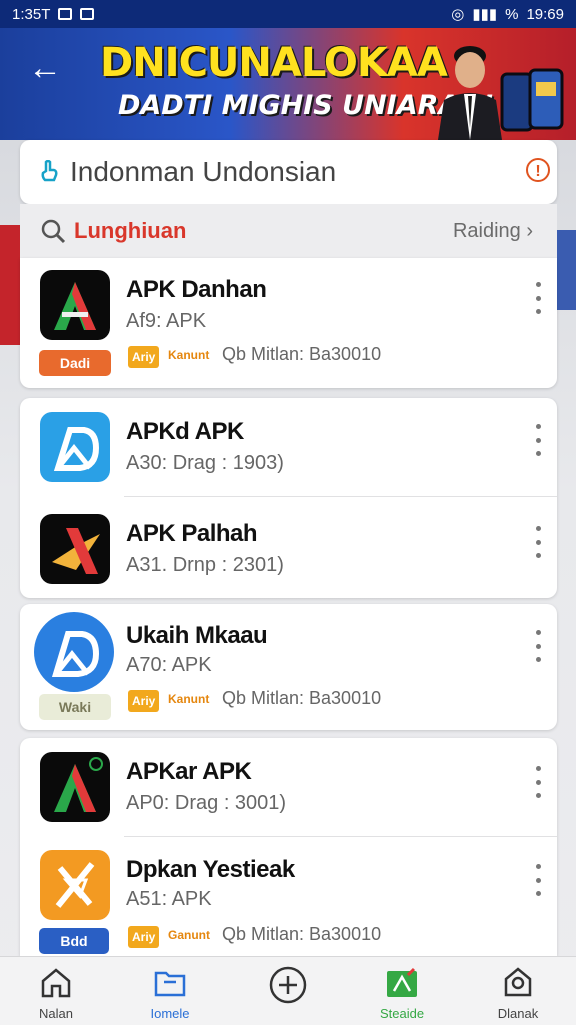 The width and height of the screenshot is (576, 1025). What do you see at coordinates (46, 68) in the screenshot?
I see `back-arrow-icon: ←` at bounding box center [46, 68].